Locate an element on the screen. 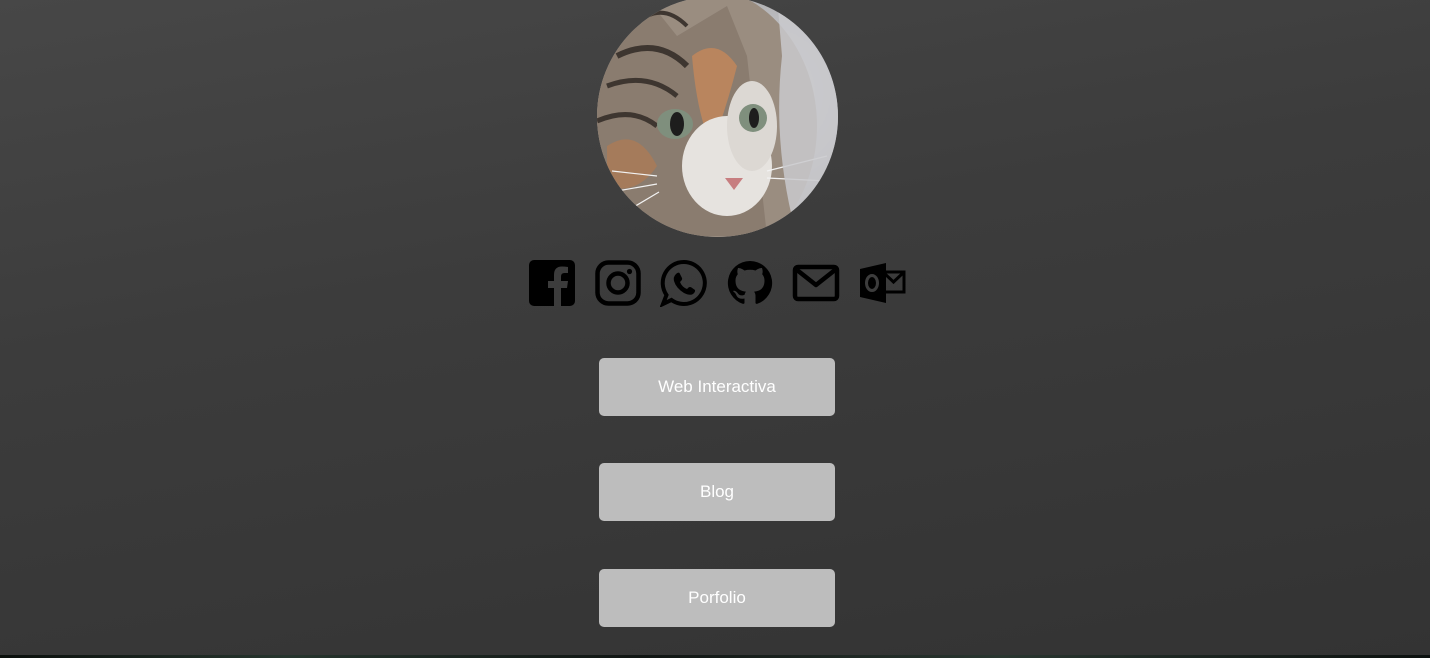  outlook-link is located at coordinates (882, 283).